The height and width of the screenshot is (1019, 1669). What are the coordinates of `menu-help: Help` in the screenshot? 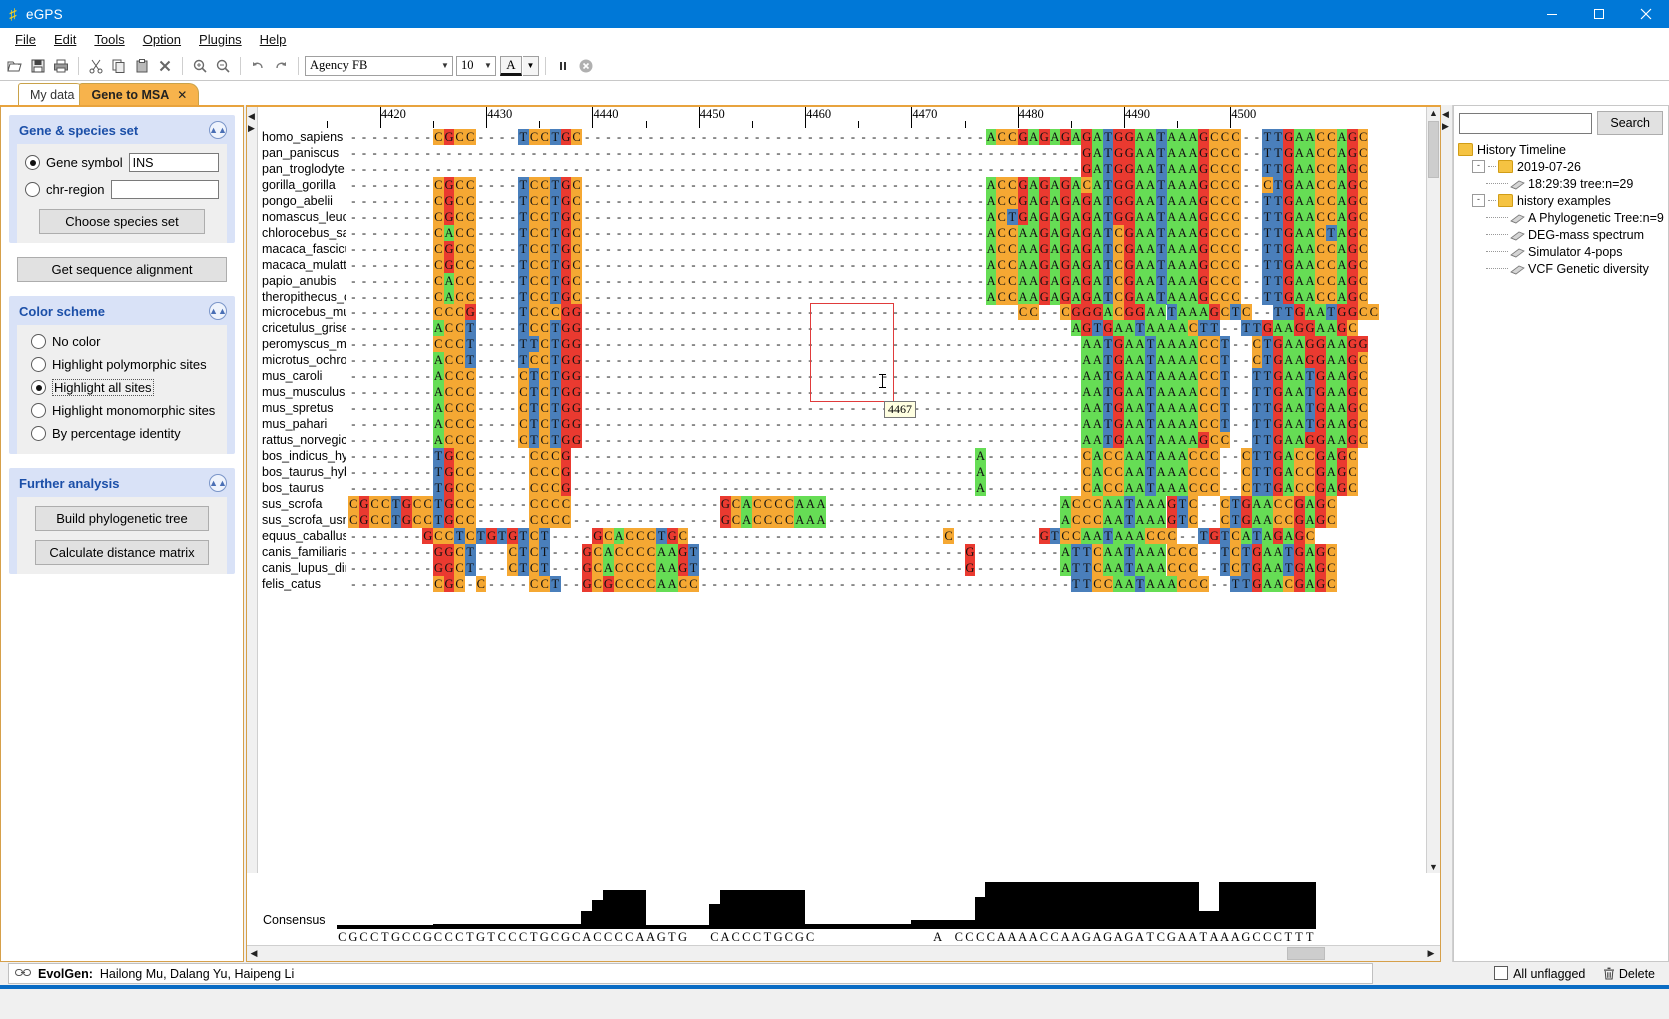 It's located at (273, 39).